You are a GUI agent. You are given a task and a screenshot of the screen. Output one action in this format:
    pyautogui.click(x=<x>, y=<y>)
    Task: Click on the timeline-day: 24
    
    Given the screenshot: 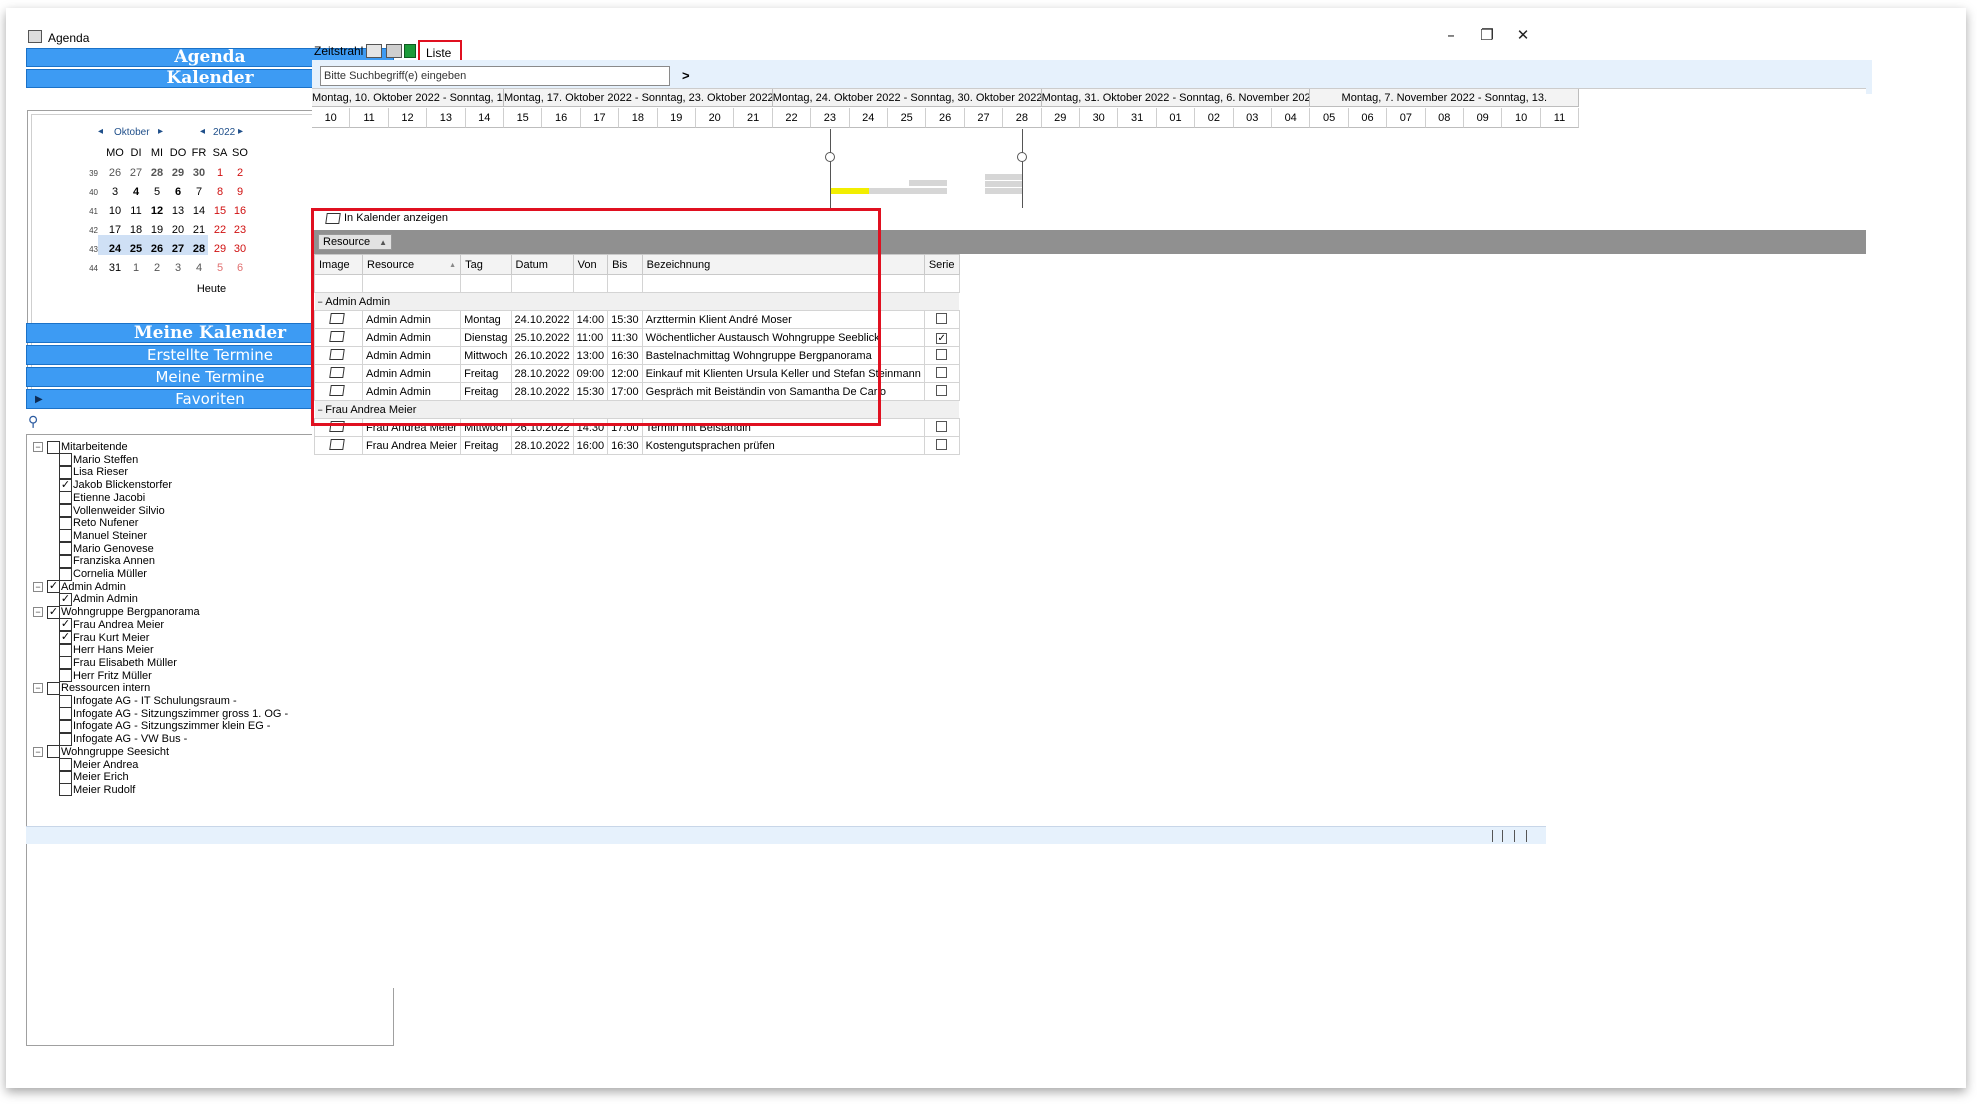 What is the action you would take?
    pyautogui.click(x=868, y=118)
    